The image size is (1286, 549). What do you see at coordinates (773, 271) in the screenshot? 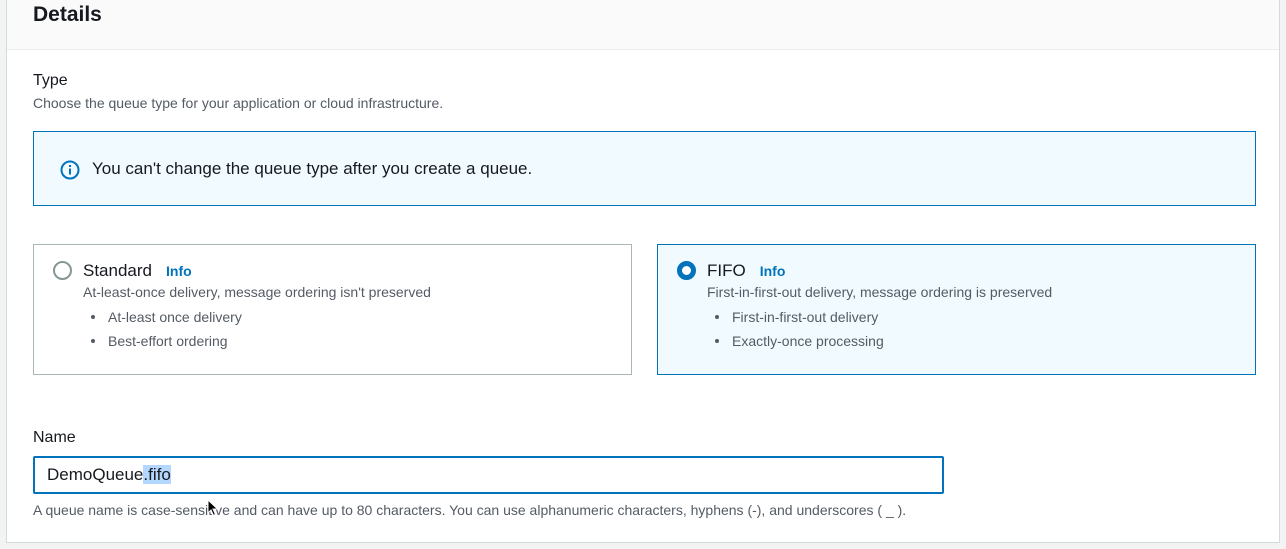
I see `fifo-info-link: Info` at bounding box center [773, 271].